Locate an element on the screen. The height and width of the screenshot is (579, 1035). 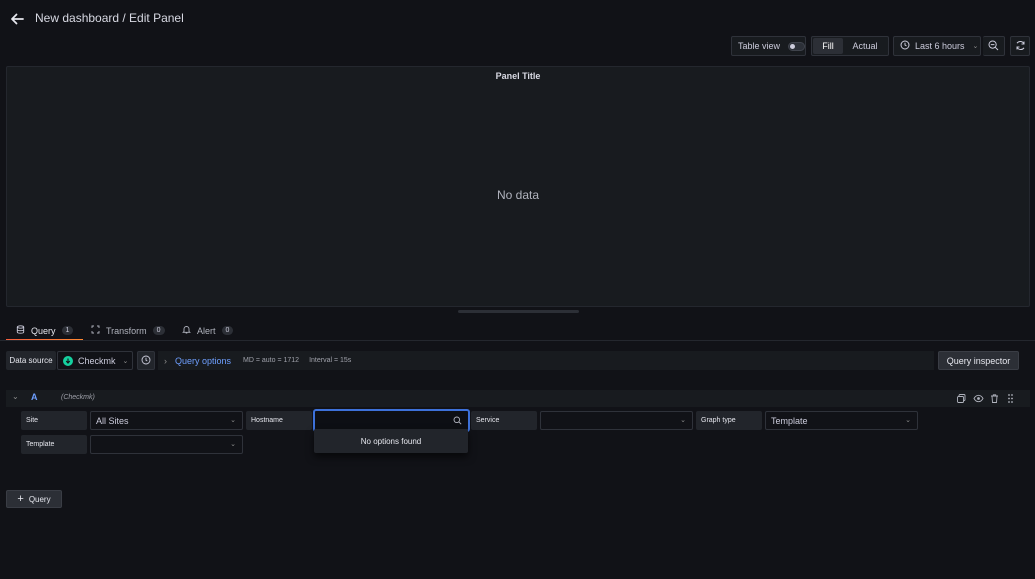
zoom-out-icon is located at coordinates (993, 46).